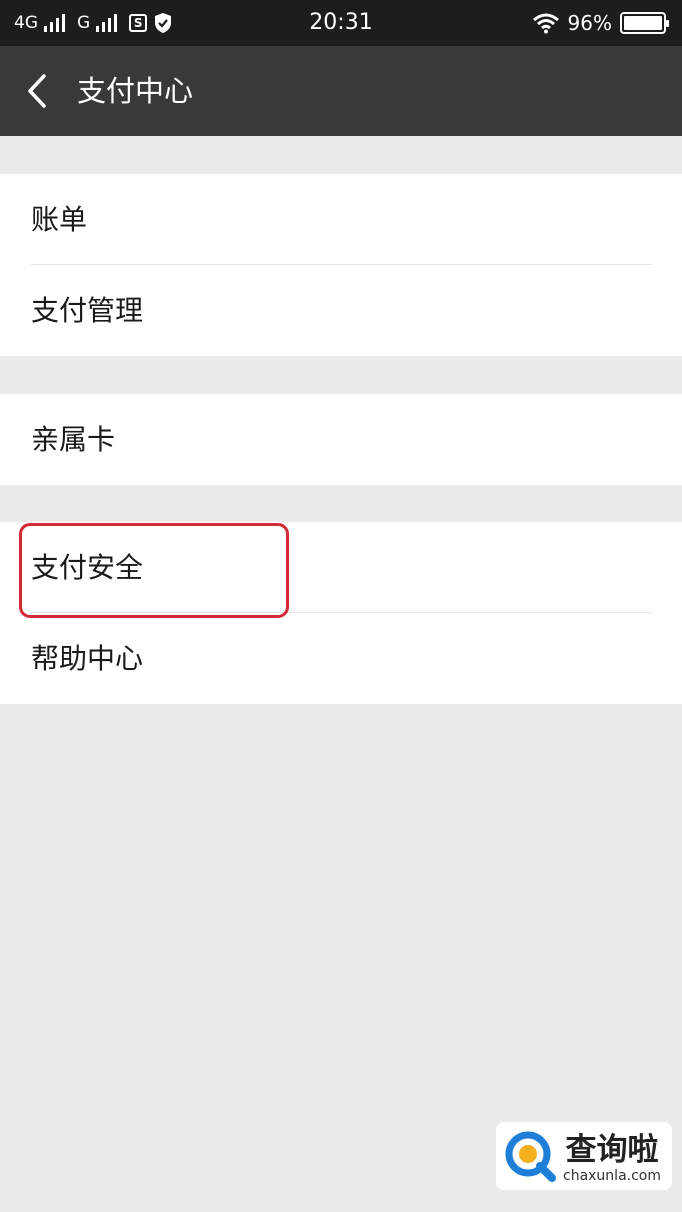  Describe the element at coordinates (341, 310) in the screenshot. I see `menu-item-payment-management: 支付管理` at that location.